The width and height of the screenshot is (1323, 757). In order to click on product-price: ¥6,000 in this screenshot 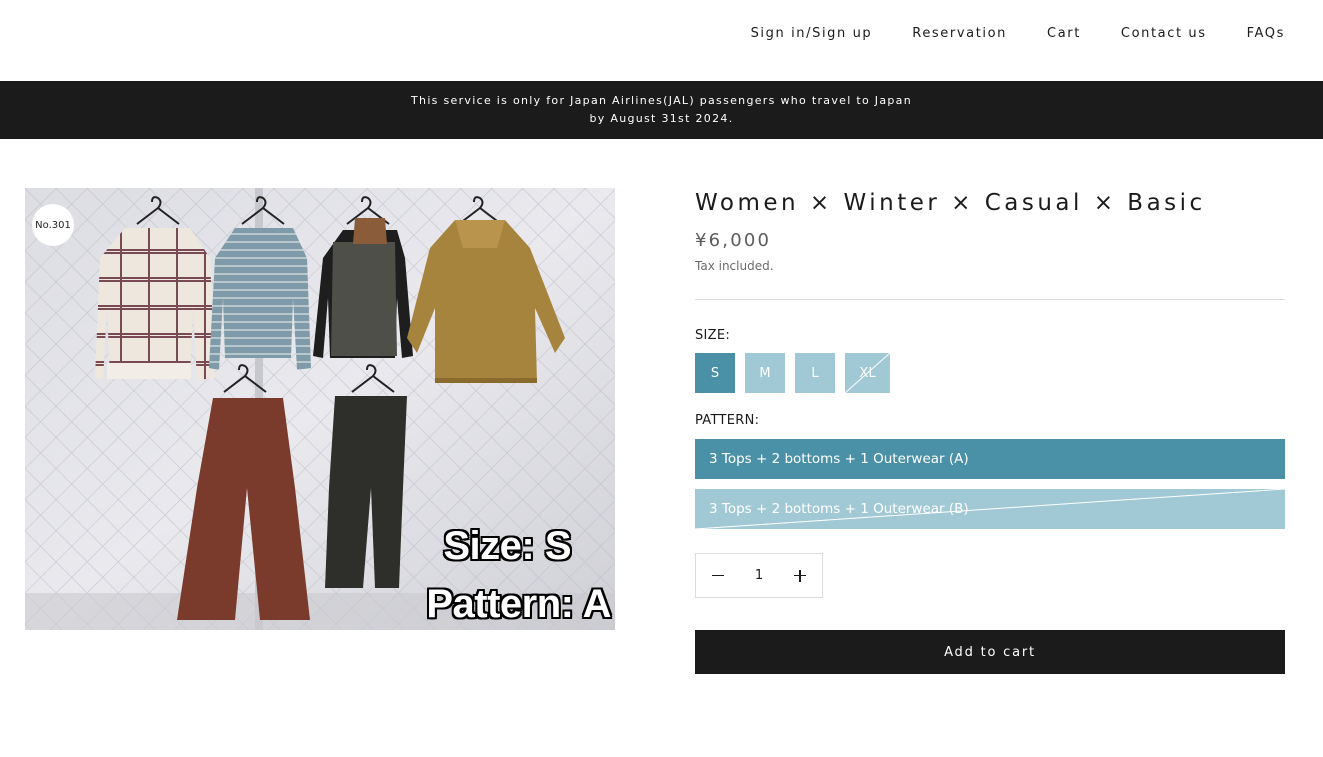, I will do `click(733, 240)`.